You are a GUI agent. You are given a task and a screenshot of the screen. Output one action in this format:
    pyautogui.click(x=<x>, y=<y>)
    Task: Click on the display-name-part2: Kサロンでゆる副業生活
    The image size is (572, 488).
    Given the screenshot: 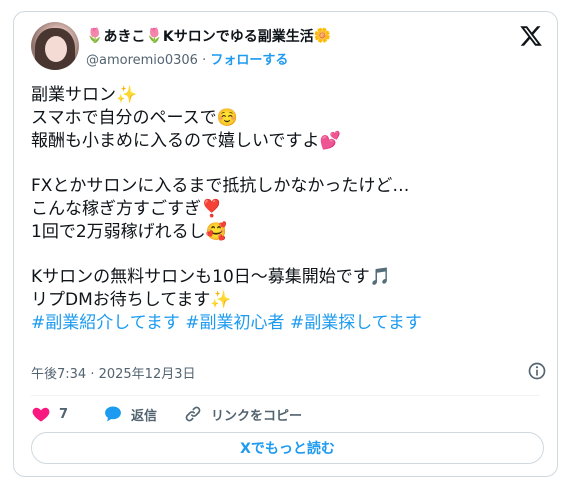 What is the action you would take?
    pyautogui.click(x=238, y=37)
    